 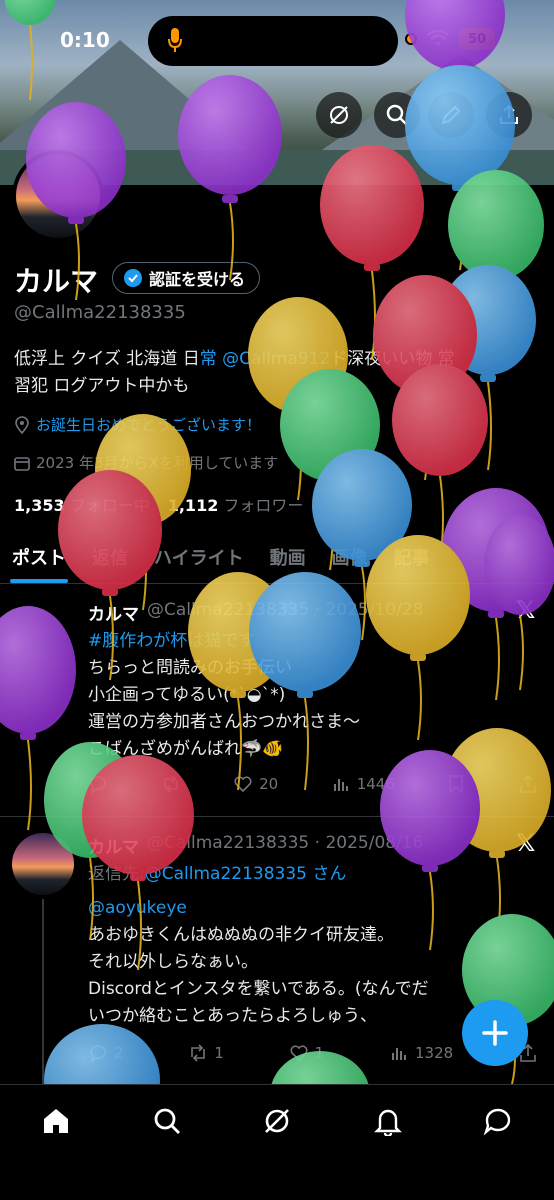 I want to click on nav-notifications, so click(x=388, y=1121).